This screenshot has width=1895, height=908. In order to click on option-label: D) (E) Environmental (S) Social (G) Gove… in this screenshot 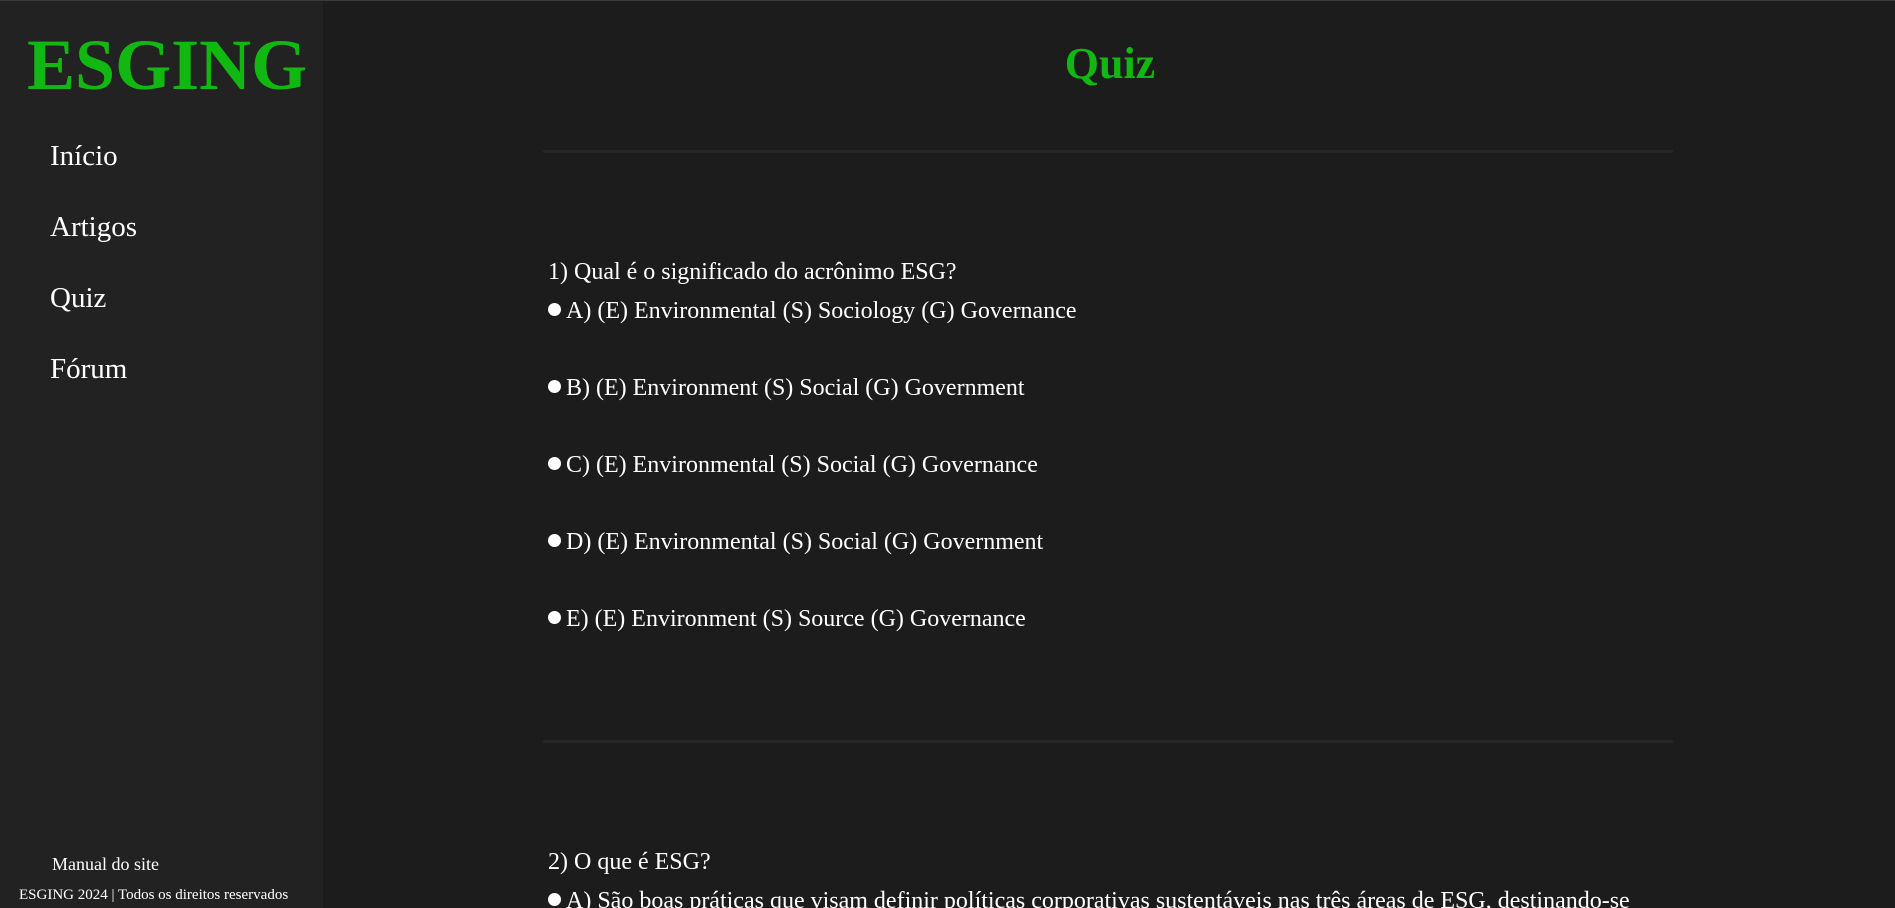, I will do `click(805, 542)`.